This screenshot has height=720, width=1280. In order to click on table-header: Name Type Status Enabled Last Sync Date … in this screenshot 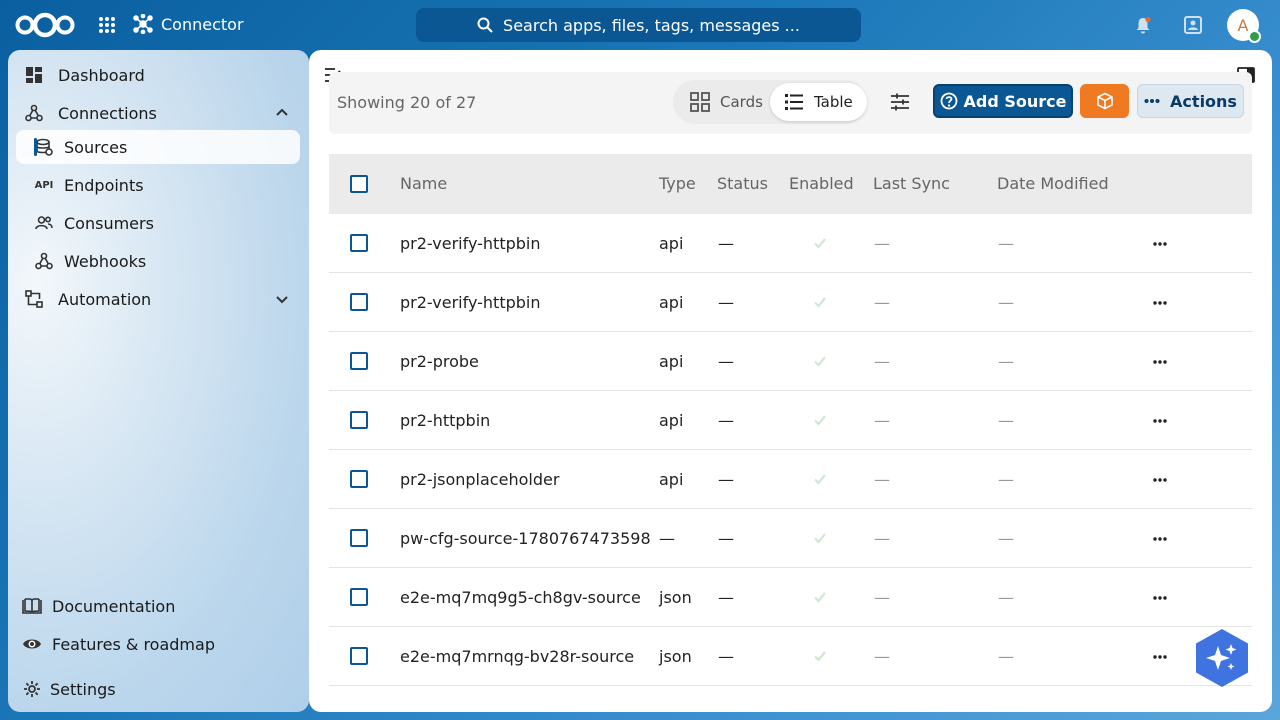, I will do `click(790, 184)`.